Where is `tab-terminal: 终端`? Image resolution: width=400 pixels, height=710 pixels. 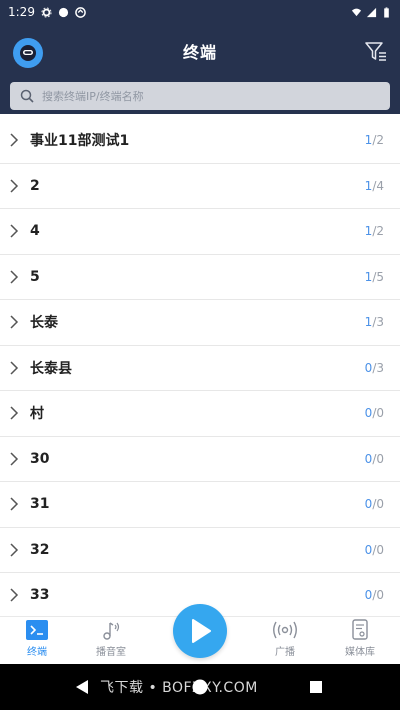
tab-terminal: 终端 is located at coordinates (37, 641).